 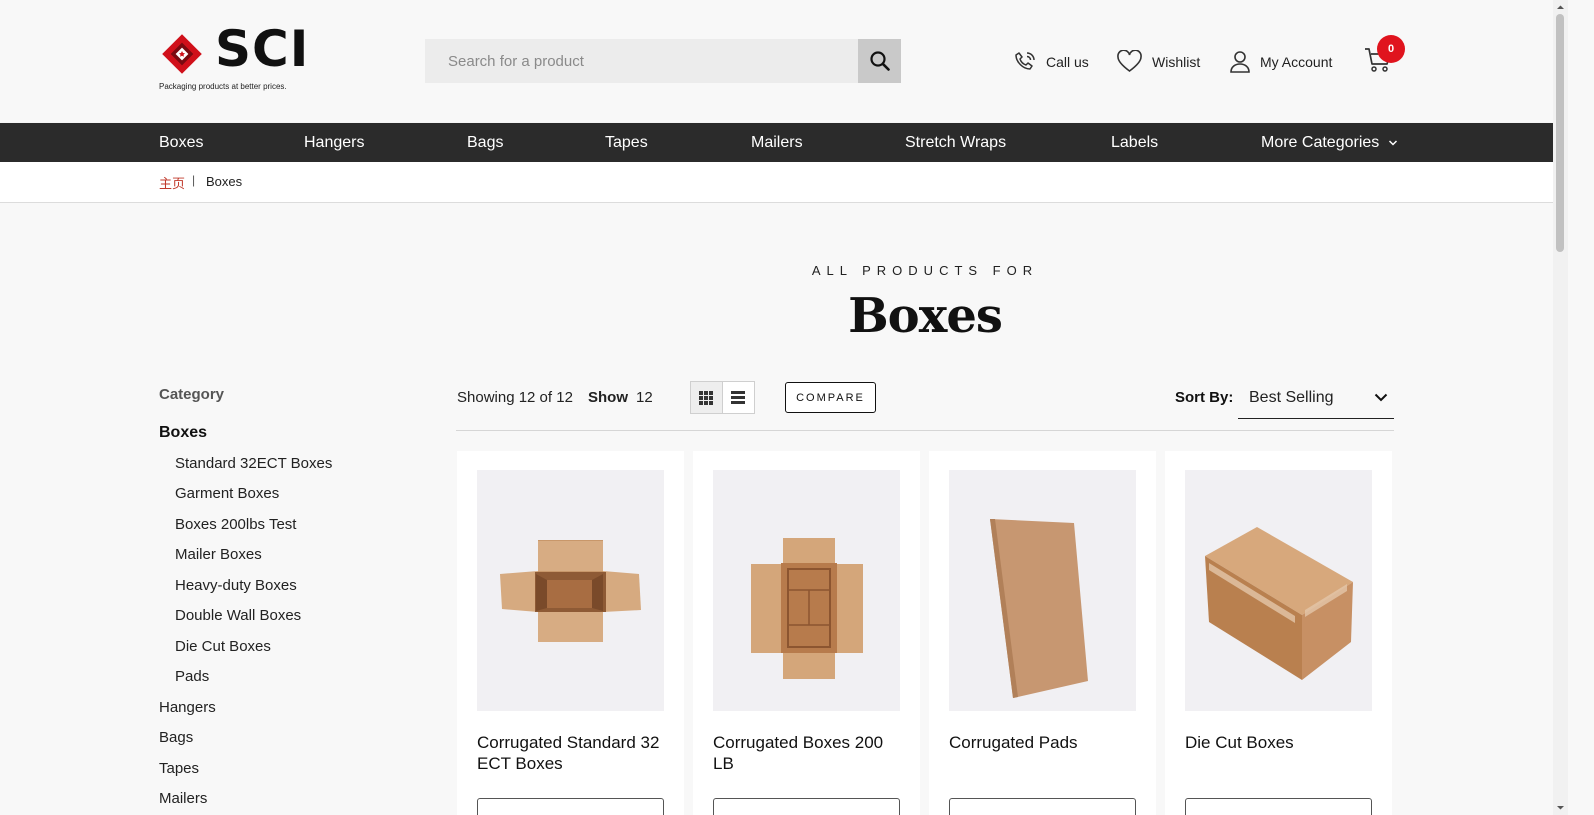 I want to click on call-us-label: Call us, so click(x=1067, y=62).